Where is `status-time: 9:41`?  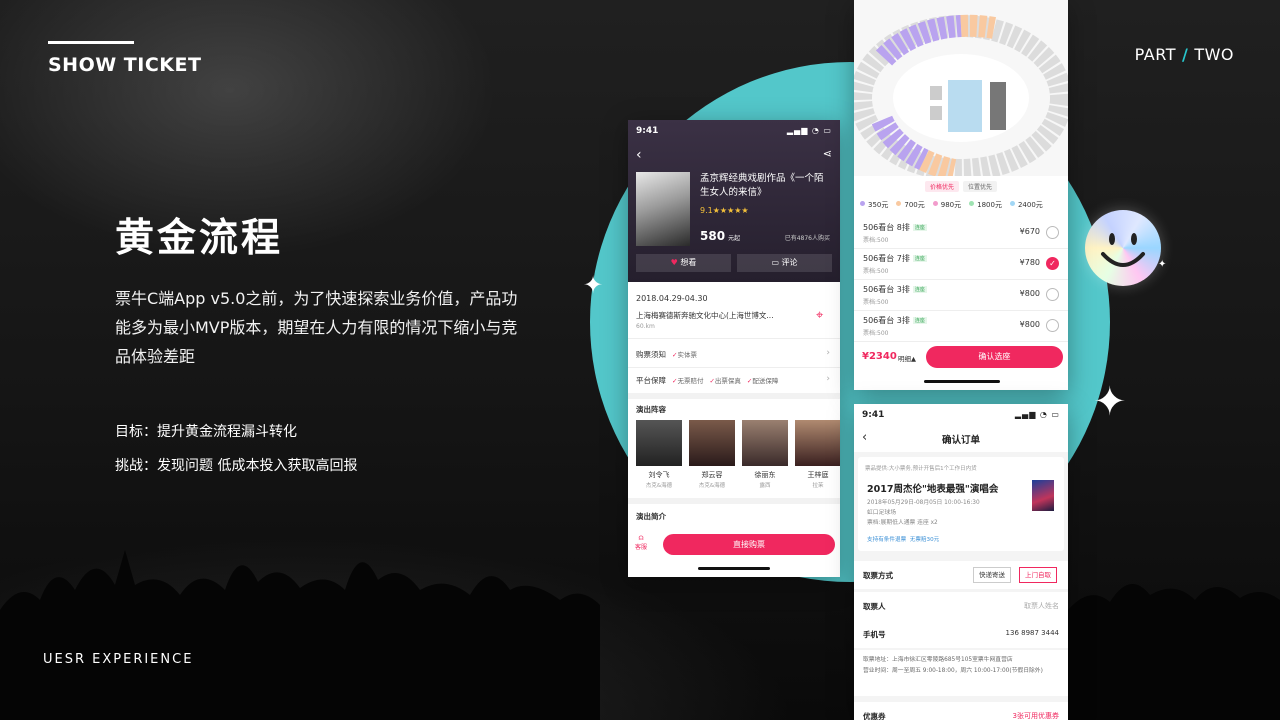 status-time: 9:41 is located at coordinates (647, 131).